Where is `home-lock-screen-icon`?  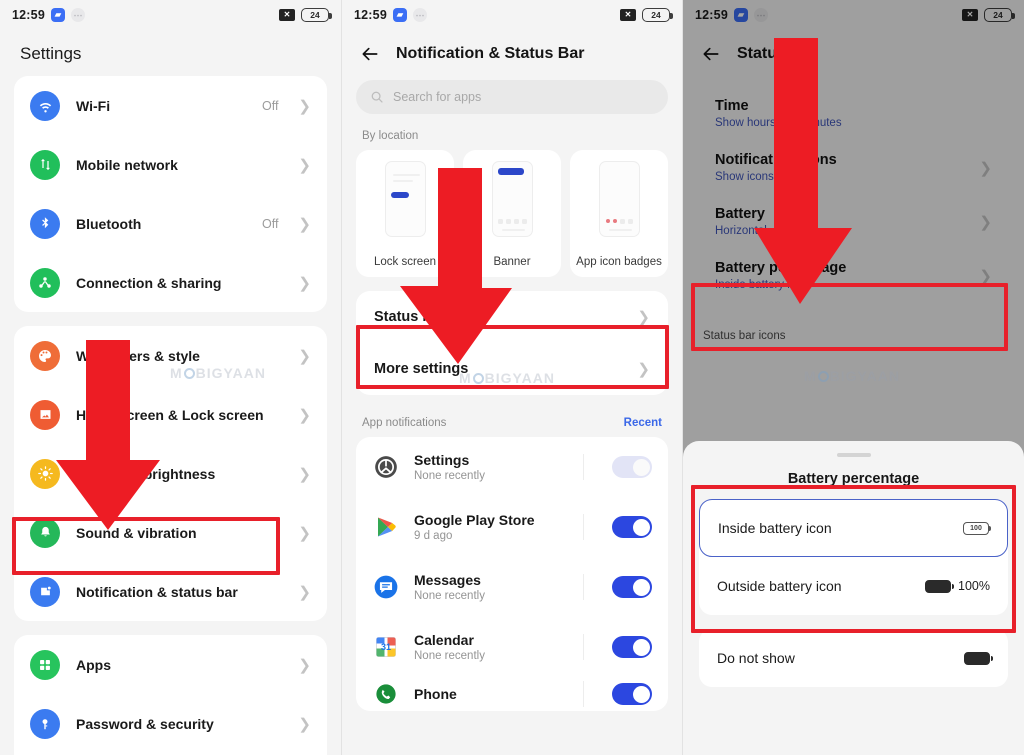
home-lock-screen-icon is located at coordinates (45, 414).